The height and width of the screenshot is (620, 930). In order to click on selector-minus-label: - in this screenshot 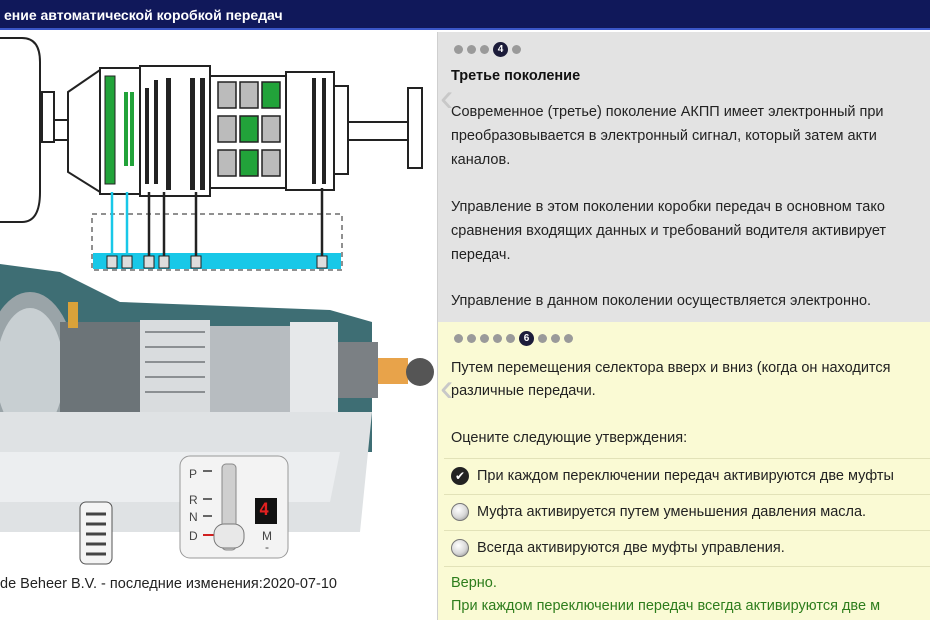, I will do `click(267, 547)`.